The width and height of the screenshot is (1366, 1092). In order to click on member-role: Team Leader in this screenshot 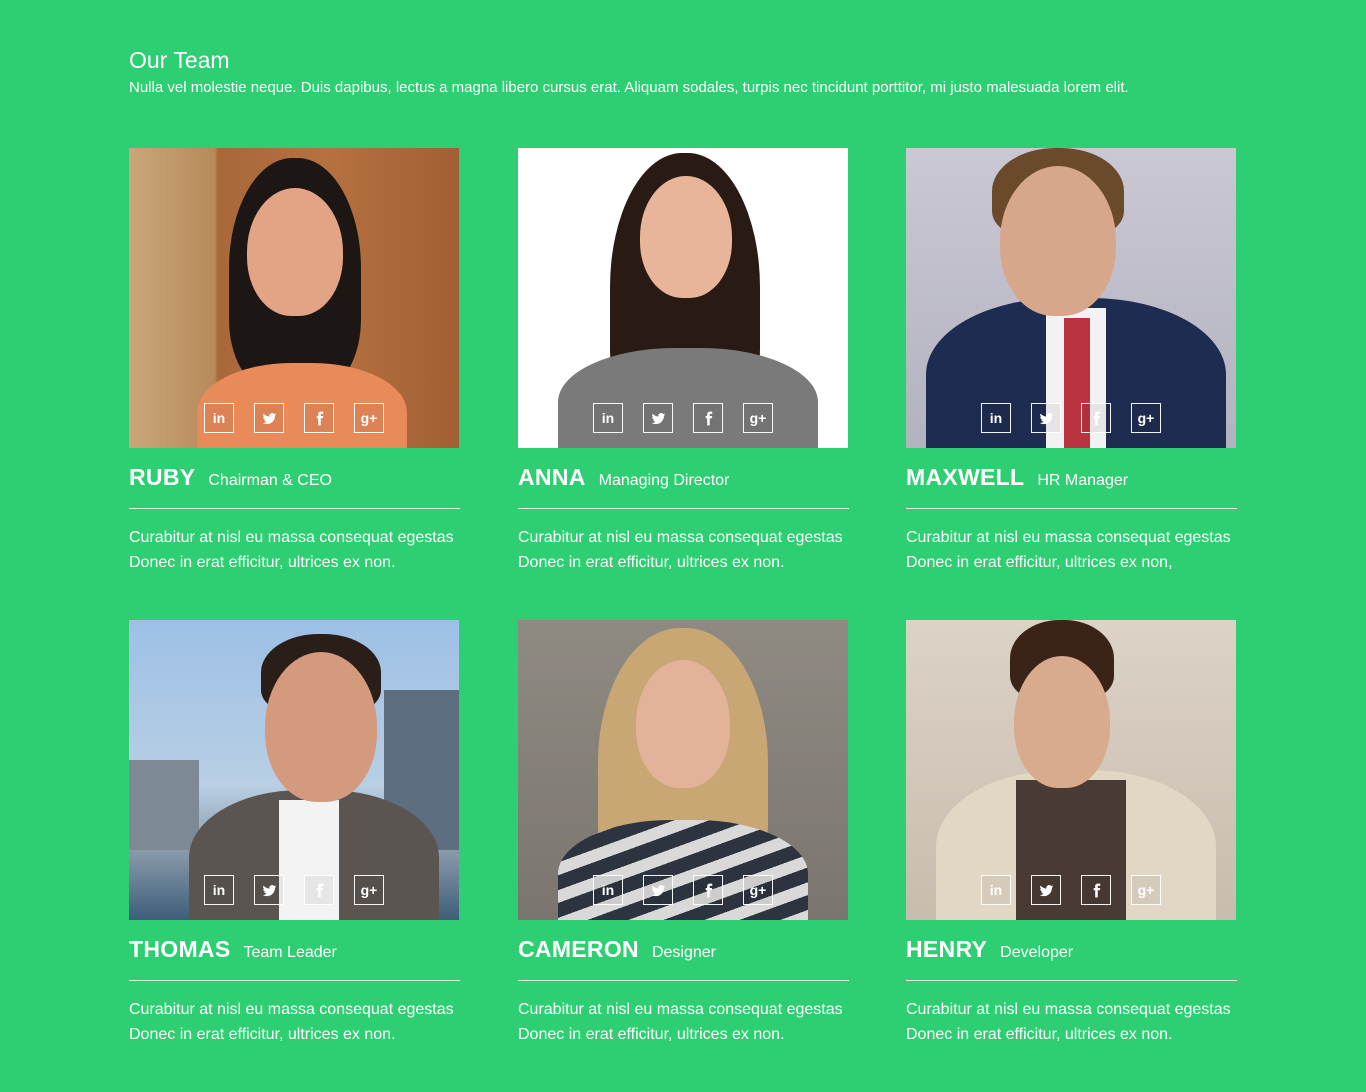, I will do `click(290, 952)`.